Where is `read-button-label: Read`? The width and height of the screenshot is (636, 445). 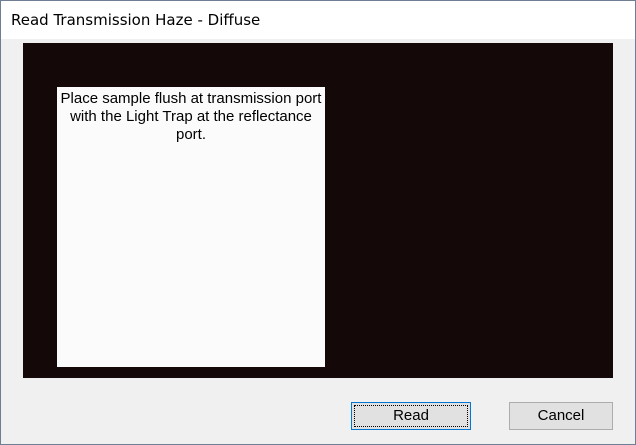
read-button-label: Read is located at coordinates (411, 415).